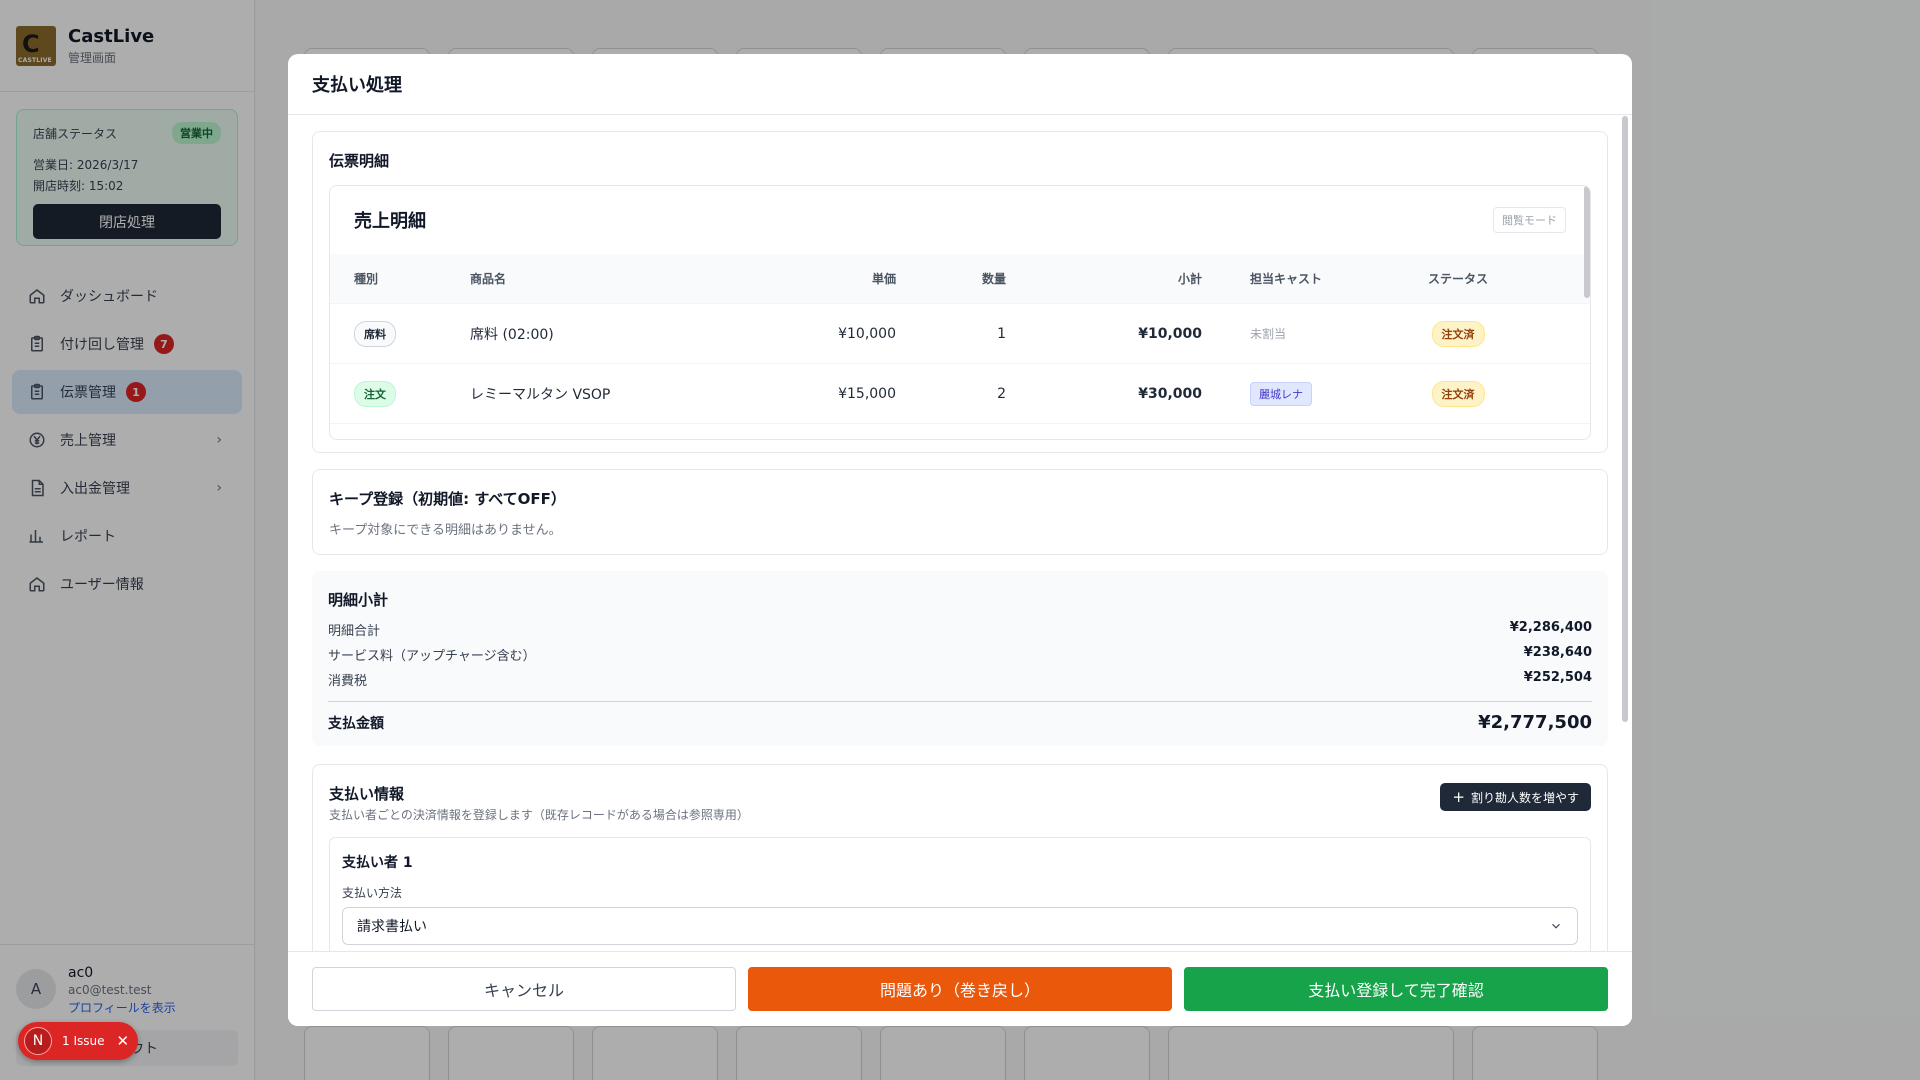  What do you see at coordinates (392, 927) in the screenshot?
I see `payment-method-value: 請求書払い` at bounding box center [392, 927].